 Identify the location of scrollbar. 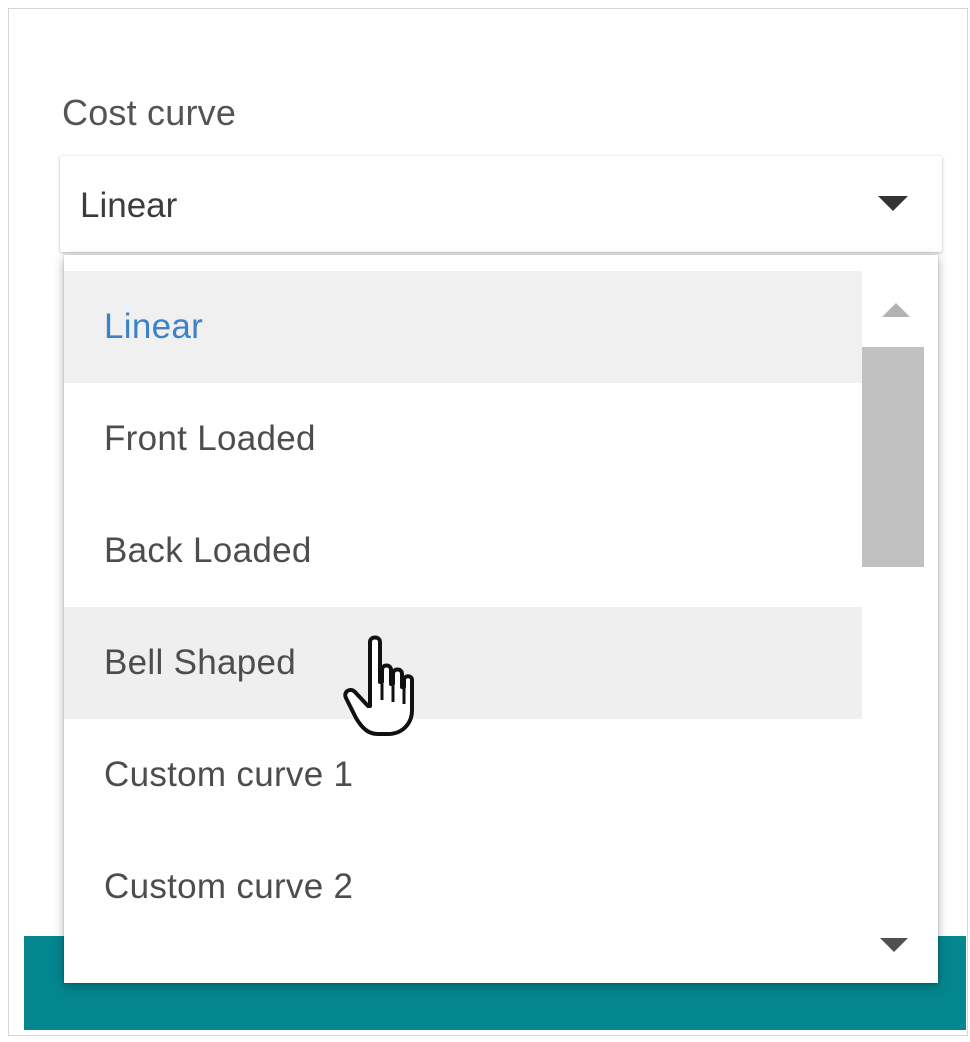
(896, 621).